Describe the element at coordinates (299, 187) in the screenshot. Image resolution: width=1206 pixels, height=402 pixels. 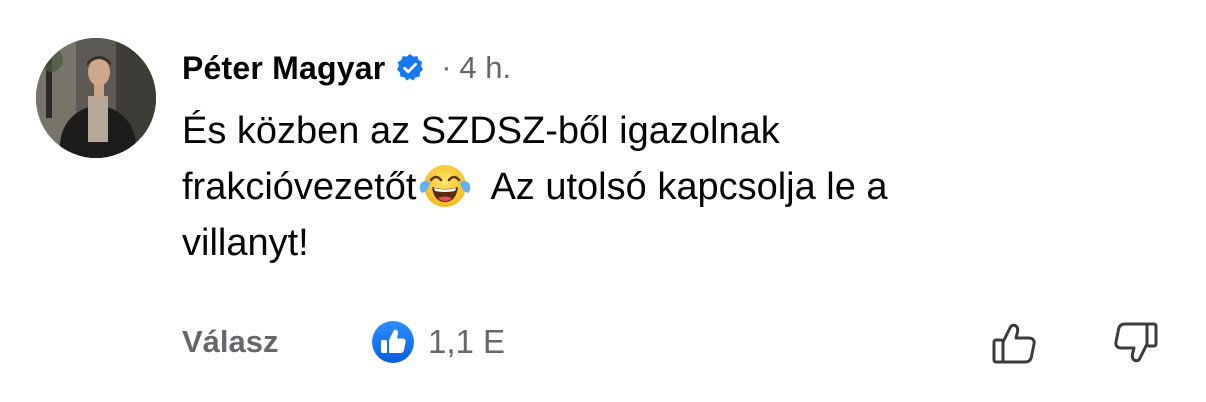
I see `comment-text-line-2a: frakcióvezetőt` at that location.